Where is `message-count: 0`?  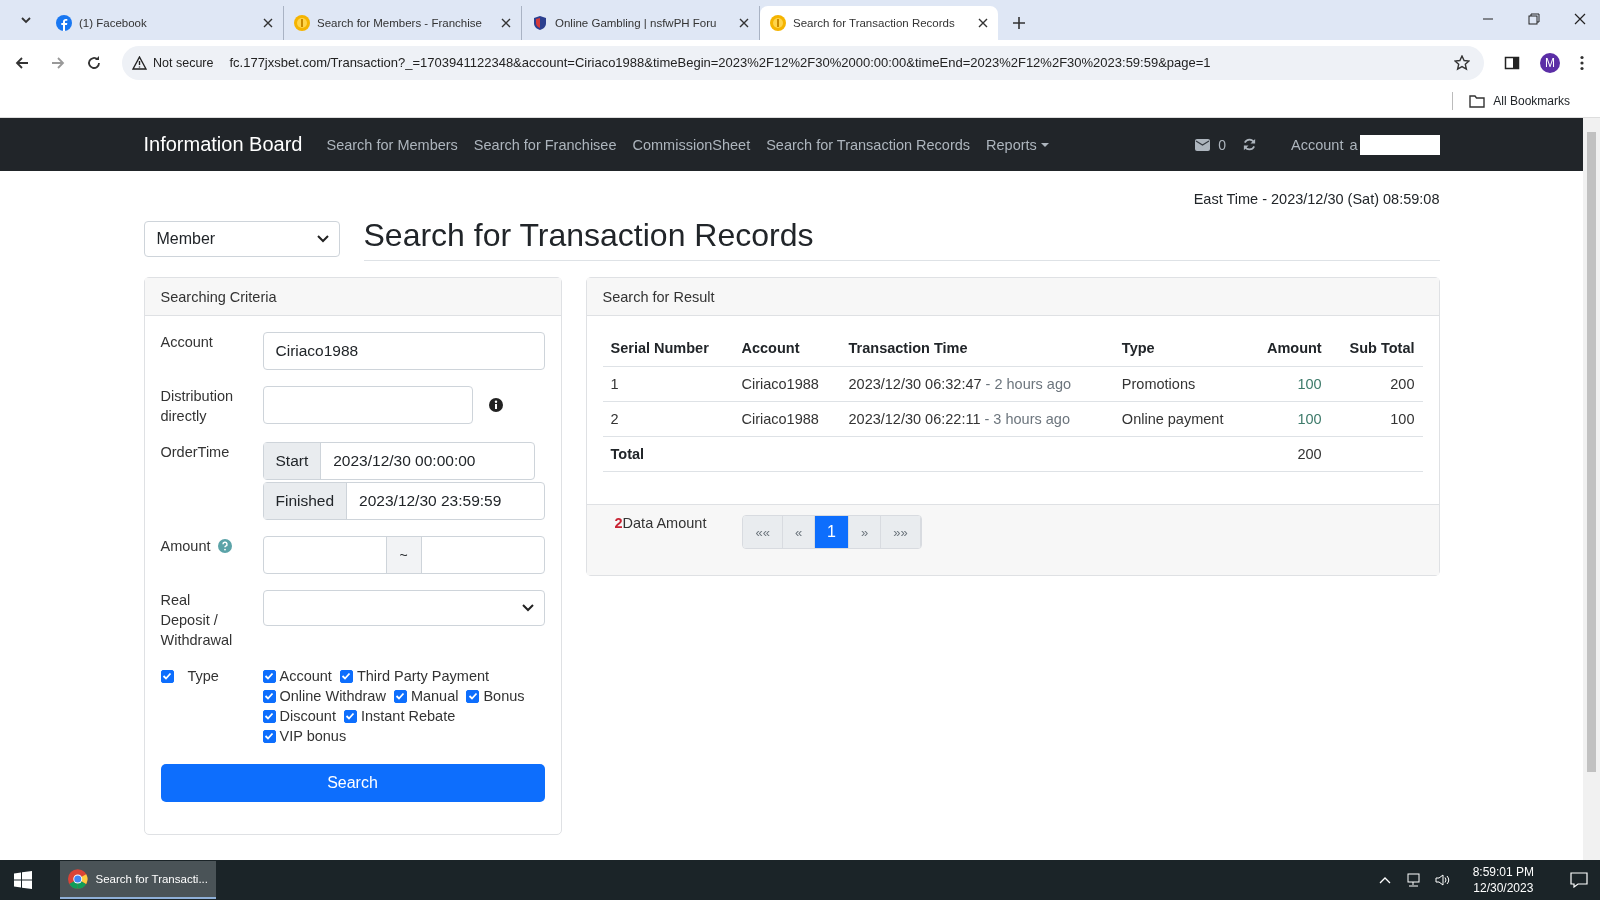
message-count: 0 is located at coordinates (1222, 144).